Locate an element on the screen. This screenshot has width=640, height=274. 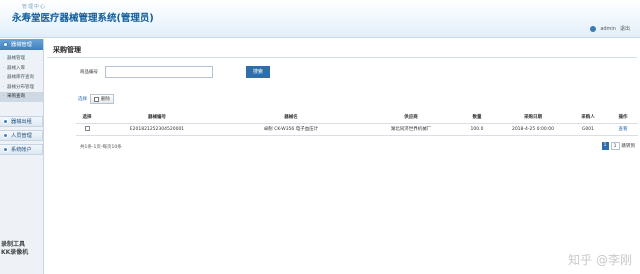
sidebar-item-device-stock-in: 器械入库 is located at coordinates (21, 69).